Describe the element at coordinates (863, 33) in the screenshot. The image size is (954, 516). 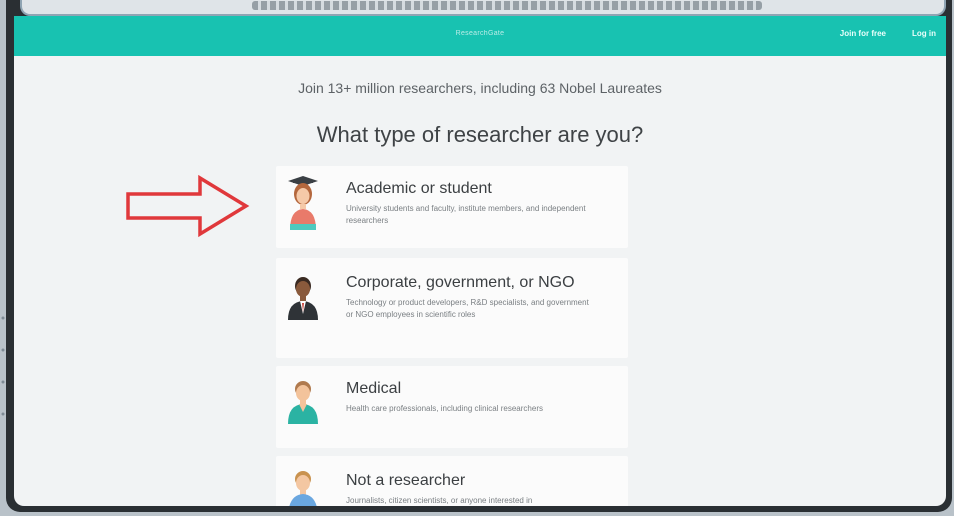
I see `join-free-link: Join for free` at that location.